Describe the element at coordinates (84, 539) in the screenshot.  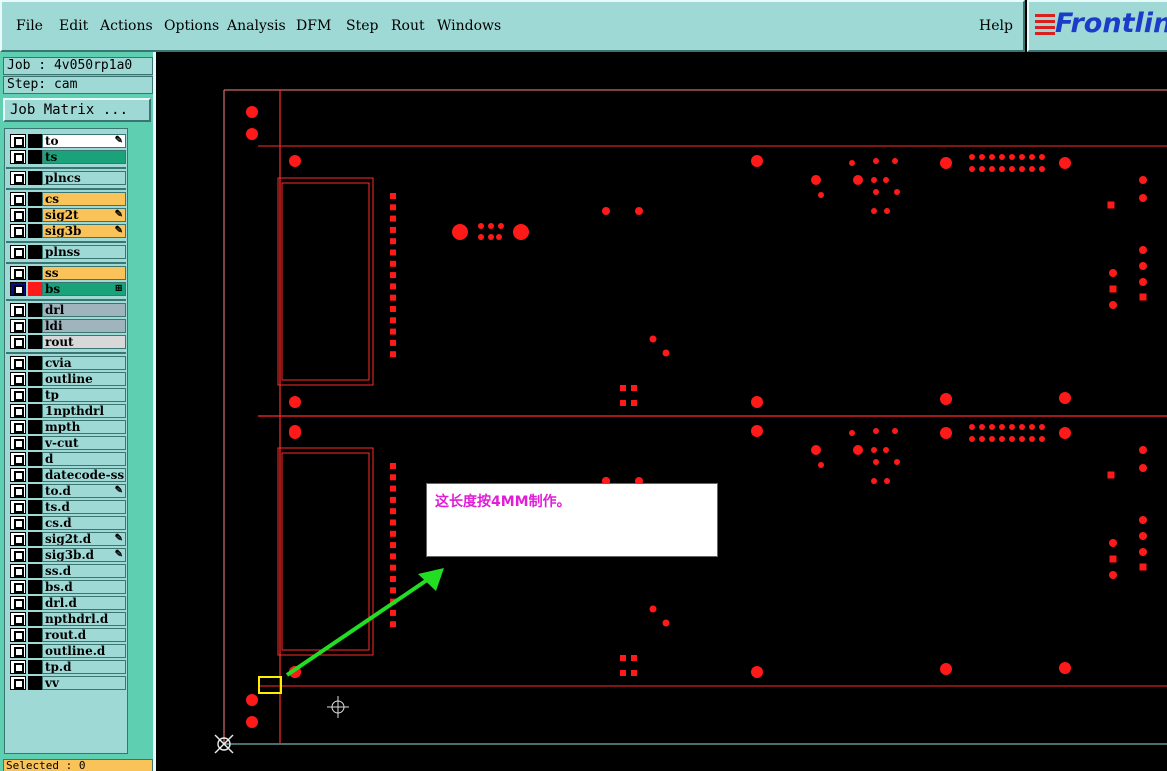
I see `layer-name: sig2t.d ✎` at that location.